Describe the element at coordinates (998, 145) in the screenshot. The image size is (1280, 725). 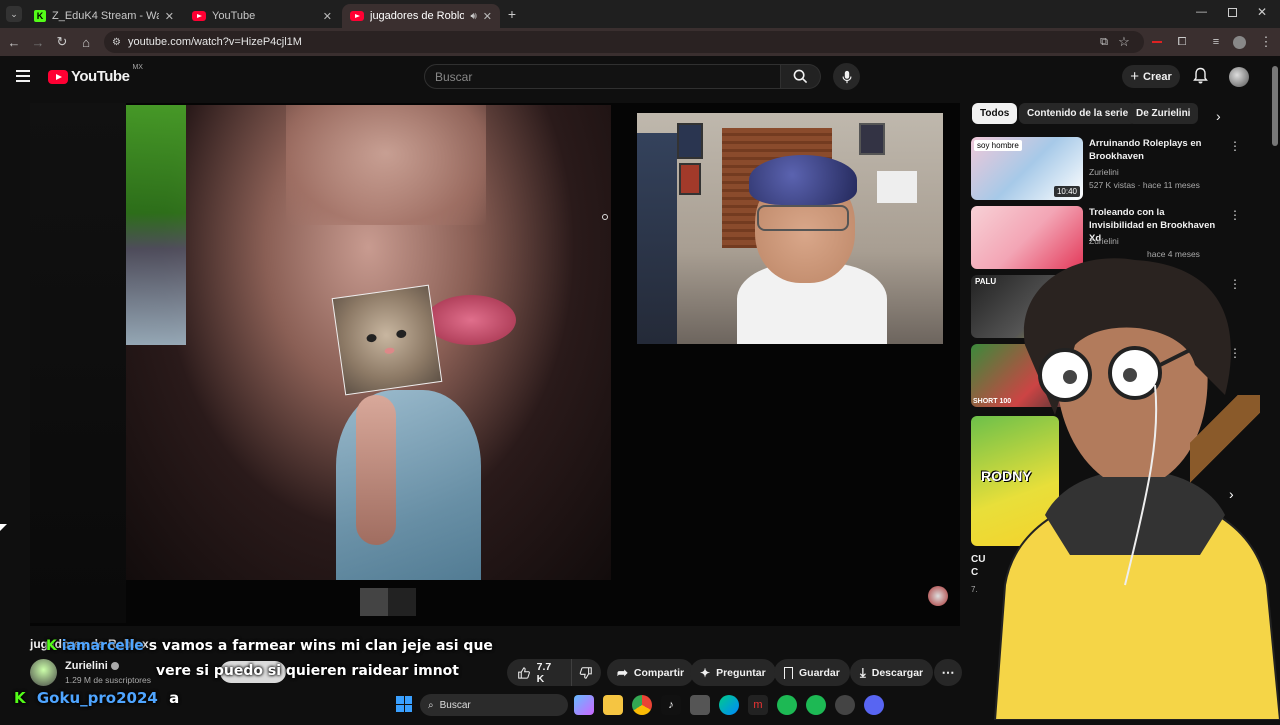
I see `thumbnail-text: soy hombre` at that location.